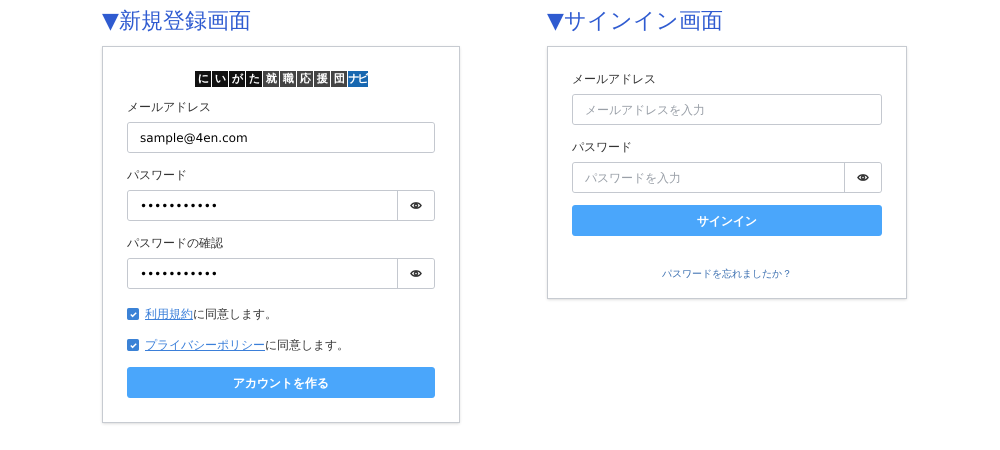 The height and width of the screenshot is (450, 1000). I want to click on logo-tile: た, so click(254, 79).